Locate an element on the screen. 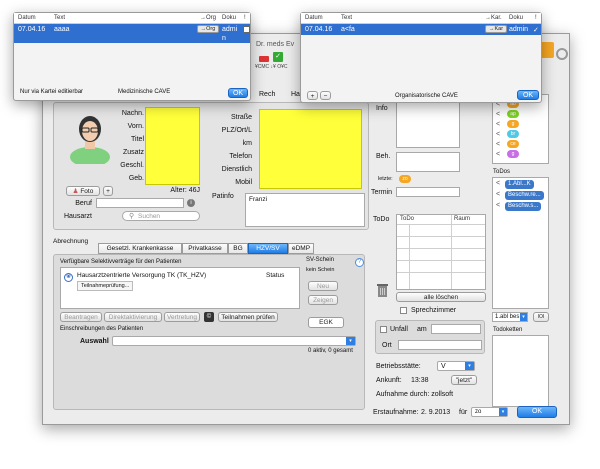 The height and width of the screenshot is (469, 600). telefon-label: Telefon is located at coordinates (240, 156).